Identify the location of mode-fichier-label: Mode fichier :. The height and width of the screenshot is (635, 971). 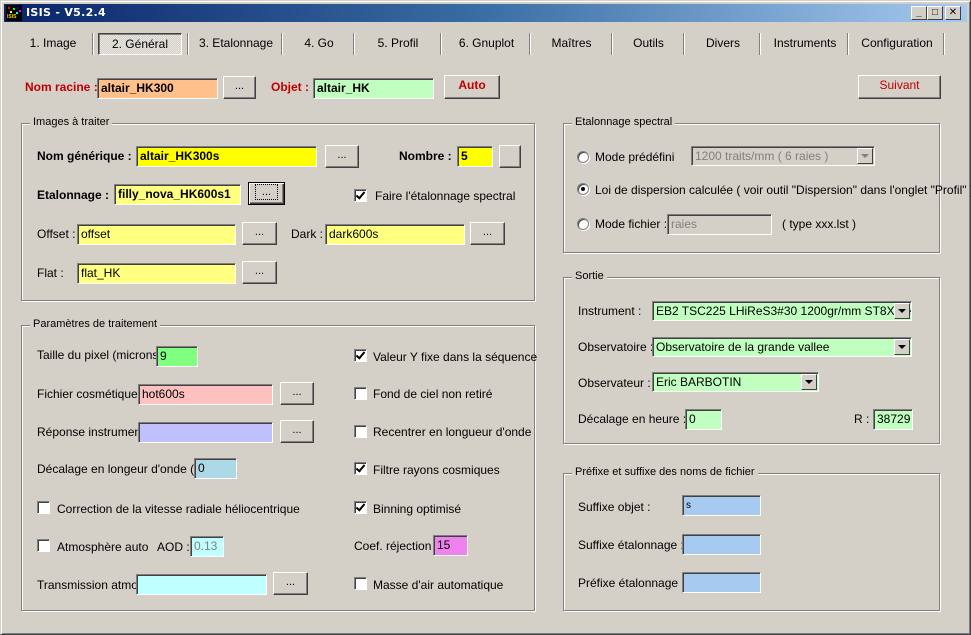
(631, 224).